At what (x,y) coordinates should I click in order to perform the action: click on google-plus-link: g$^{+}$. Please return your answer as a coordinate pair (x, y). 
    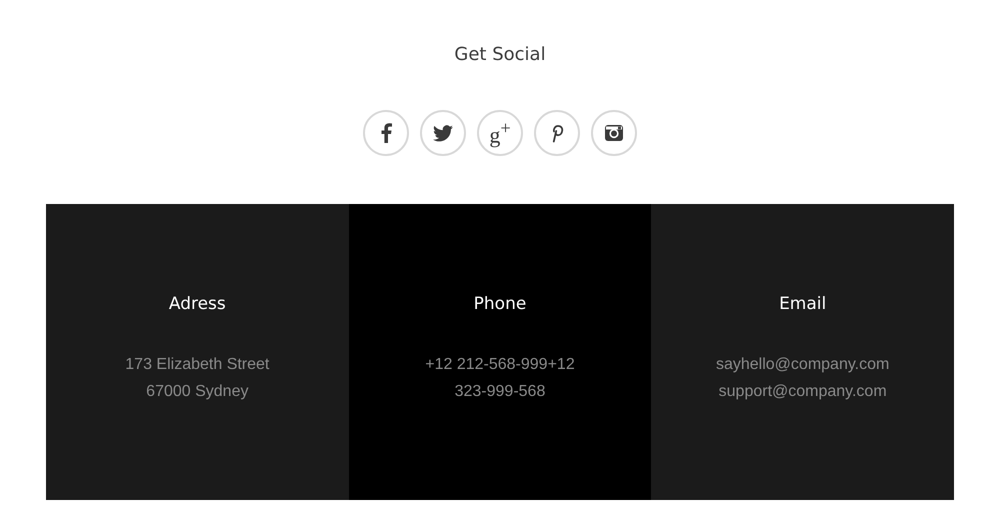
    Looking at the image, I should click on (500, 133).